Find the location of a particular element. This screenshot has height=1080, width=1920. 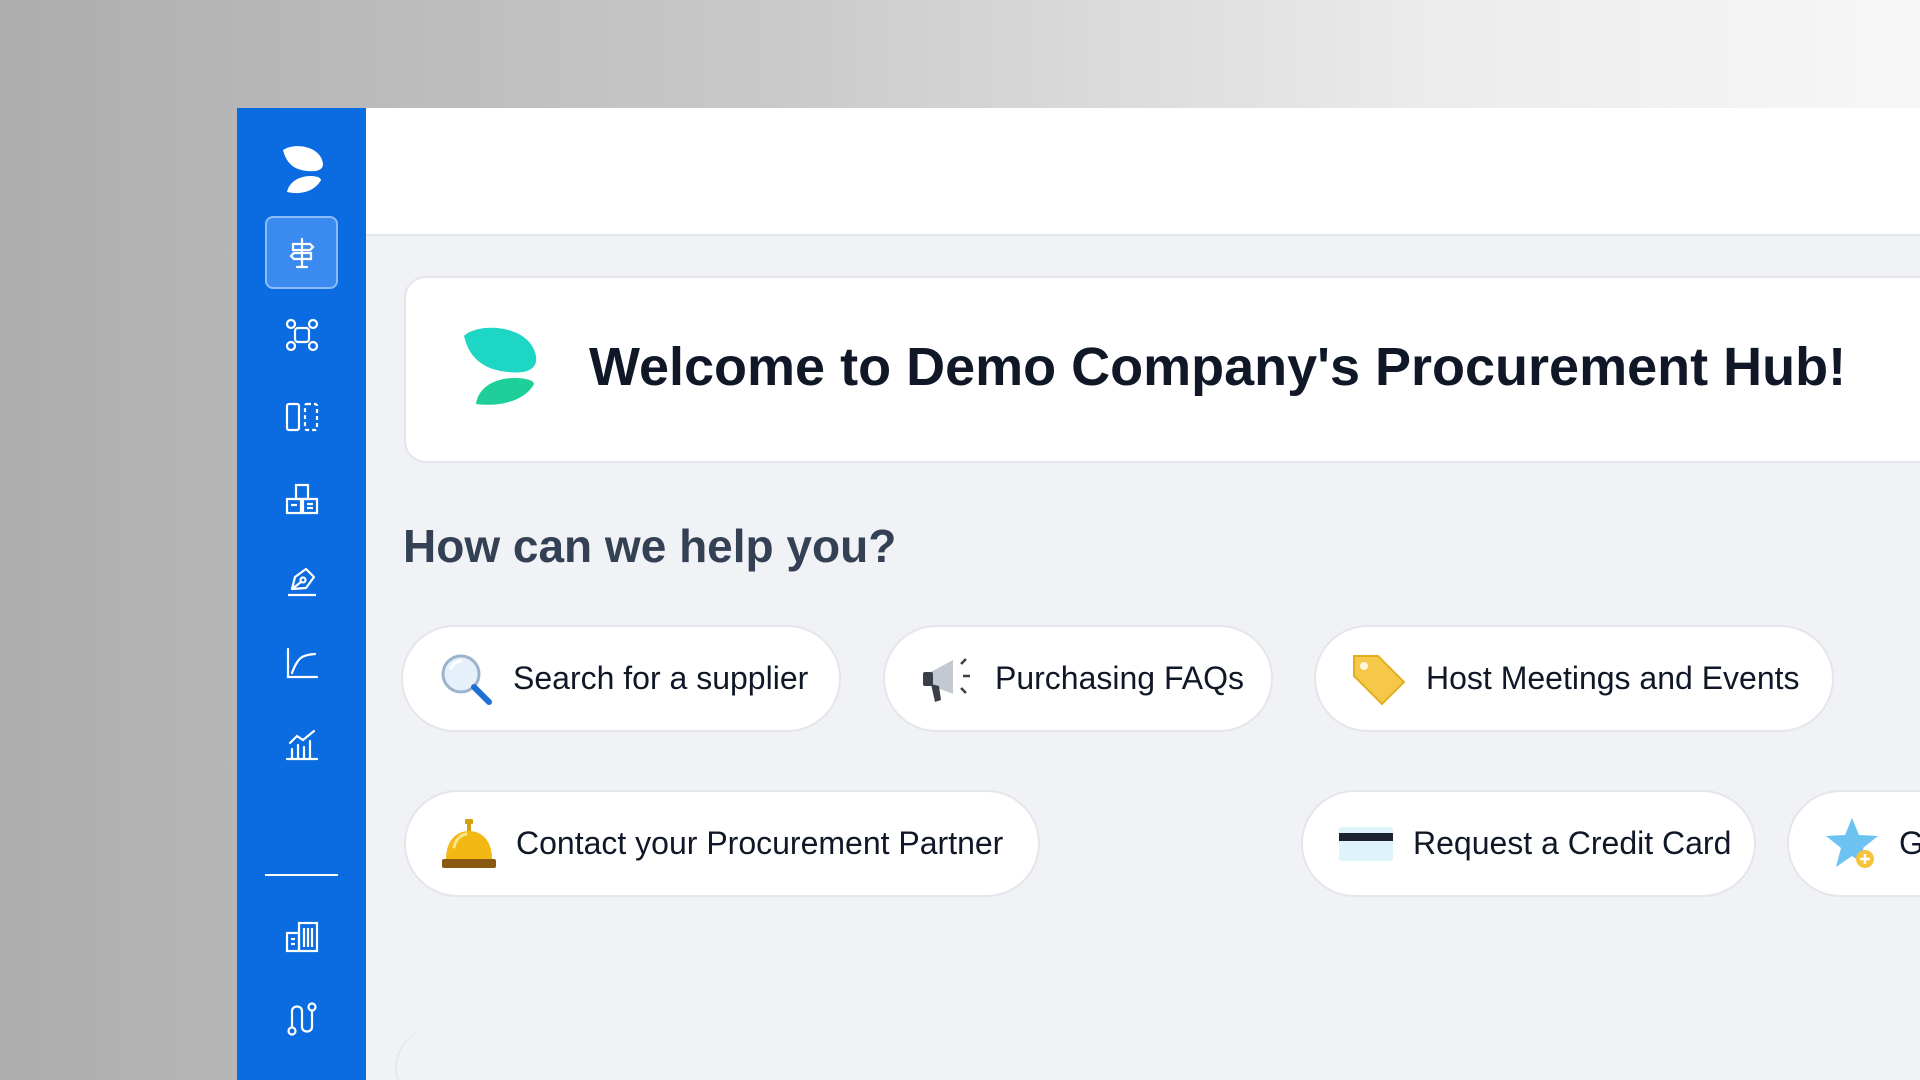

service-bell-icon is located at coordinates (469, 843).